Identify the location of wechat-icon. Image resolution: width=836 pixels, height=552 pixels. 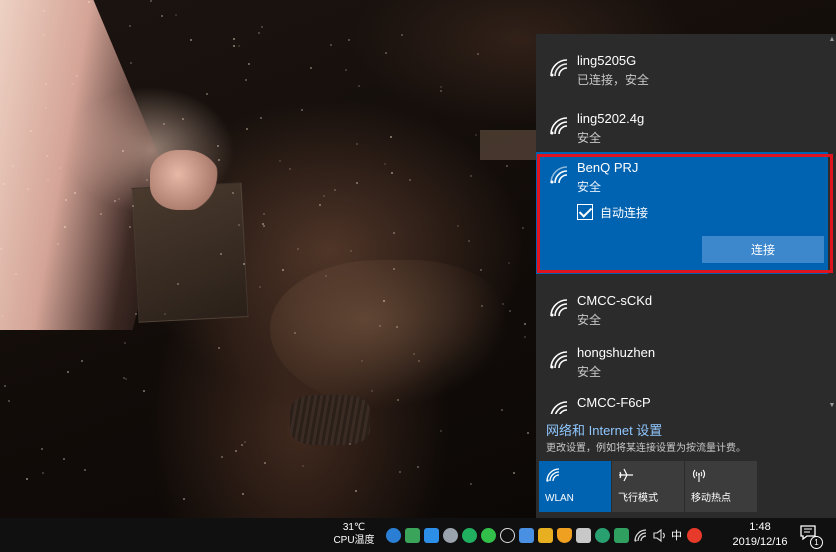
(488, 535).